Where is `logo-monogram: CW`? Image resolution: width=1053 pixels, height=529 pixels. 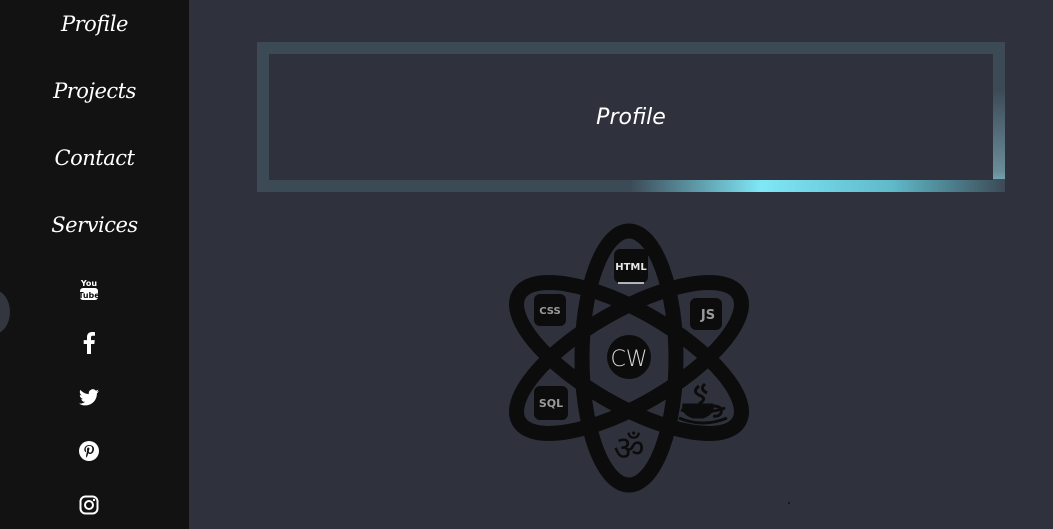
logo-monogram: CW is located at coordinates (628, 359).